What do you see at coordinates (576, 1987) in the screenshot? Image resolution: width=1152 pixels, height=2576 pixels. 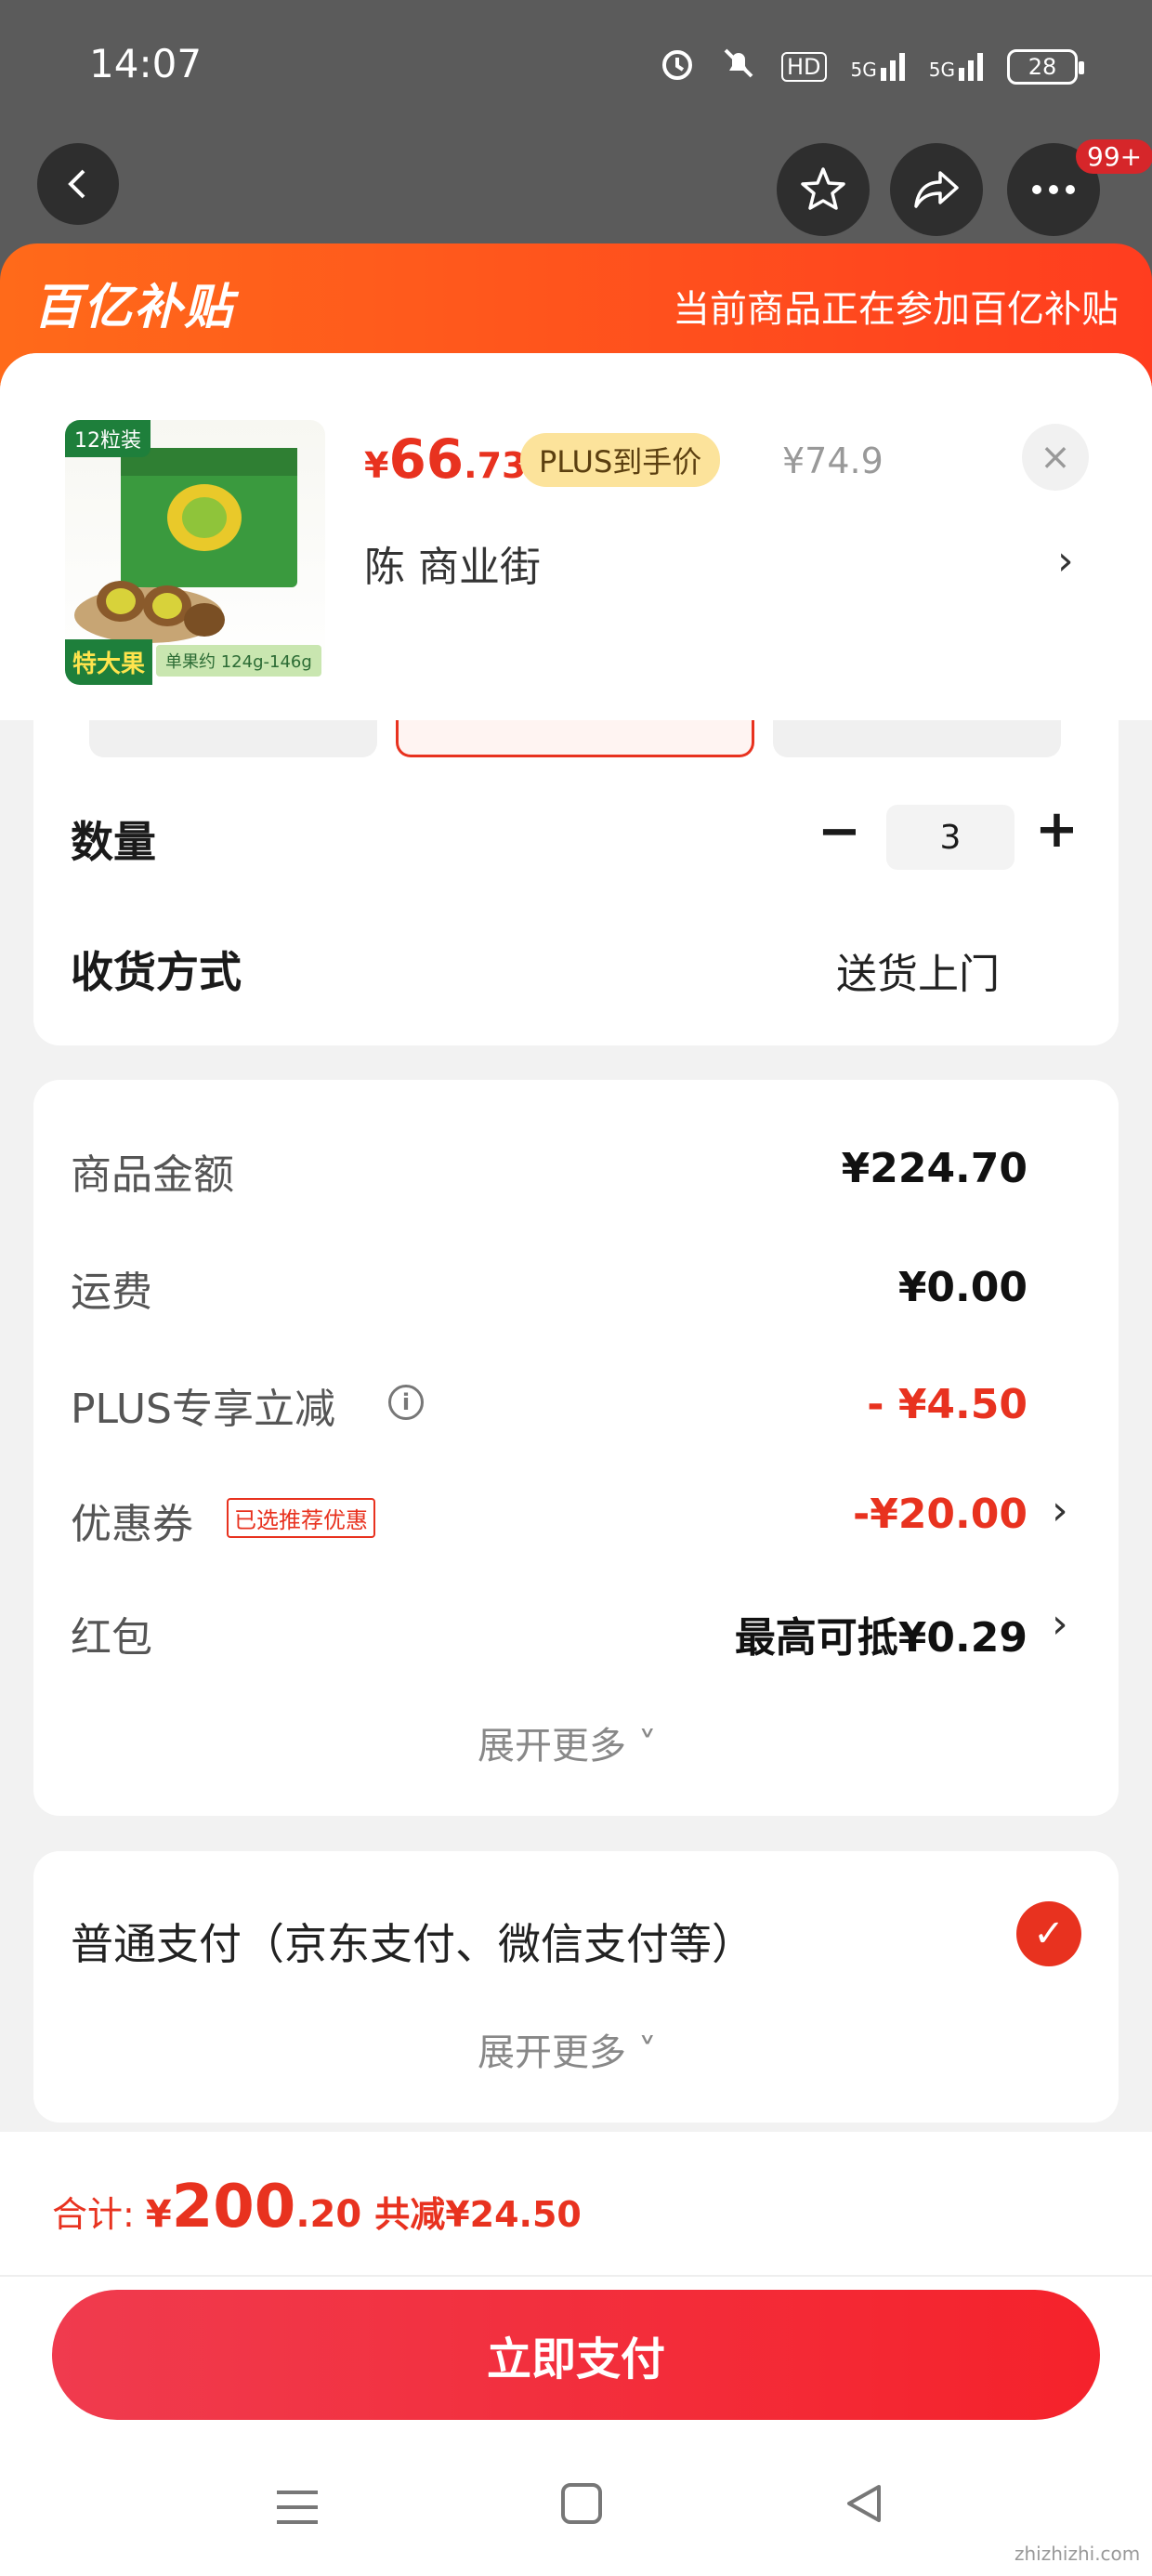 I see `payment-method-card` at bounding box center [576, 1987].